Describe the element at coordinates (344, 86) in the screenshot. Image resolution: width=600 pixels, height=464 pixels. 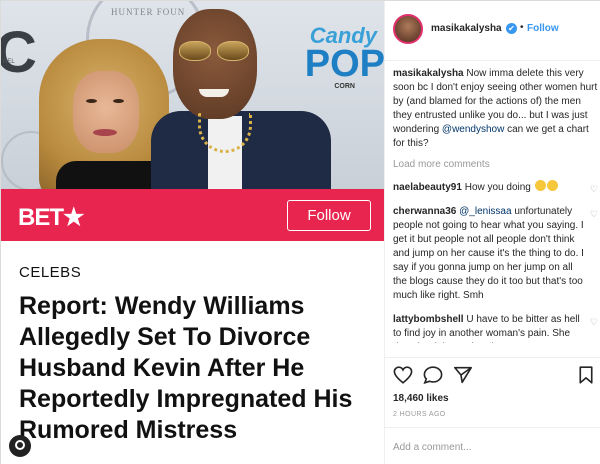
I see `candy-logo-corn: CORN` at that location.